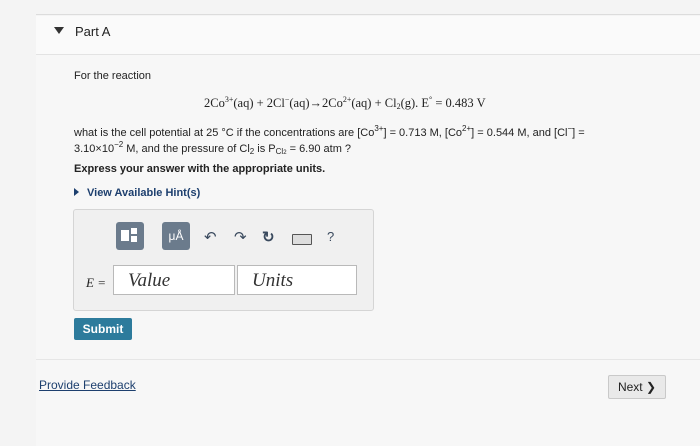 The width and height of the screenshot is (700, 446). What do you see at coordinates (214, 103) in the screenshot?
I see `eq-part: 2Co` at bounding box center [214, 103].